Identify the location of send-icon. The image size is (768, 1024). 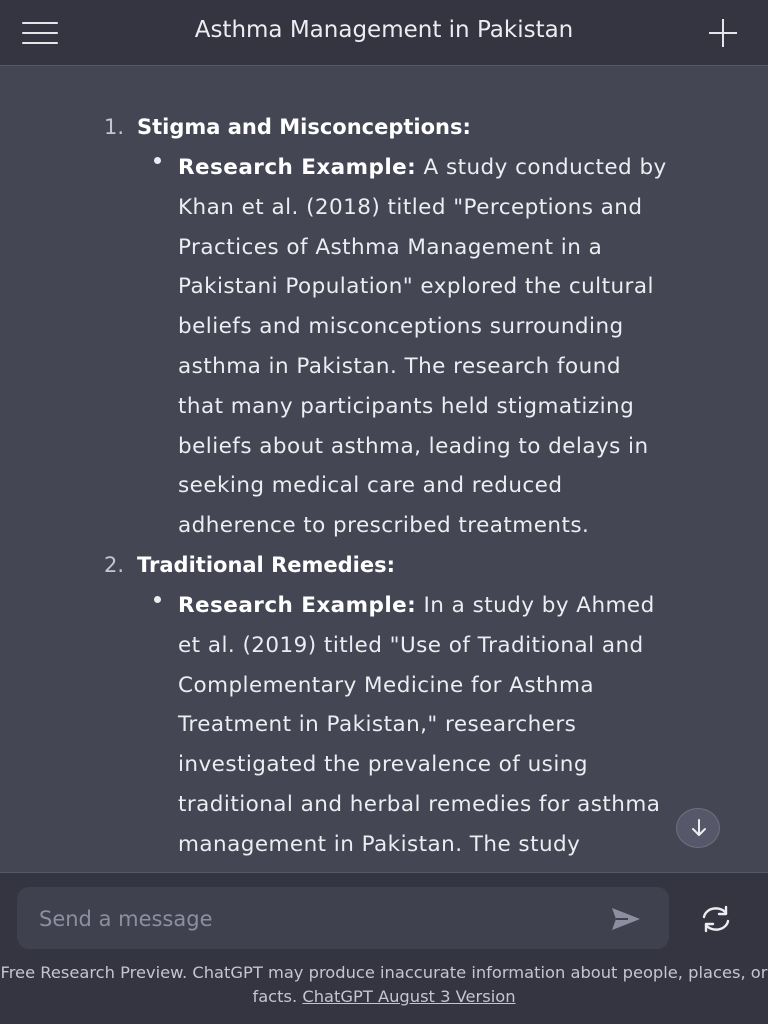
(626, 919).